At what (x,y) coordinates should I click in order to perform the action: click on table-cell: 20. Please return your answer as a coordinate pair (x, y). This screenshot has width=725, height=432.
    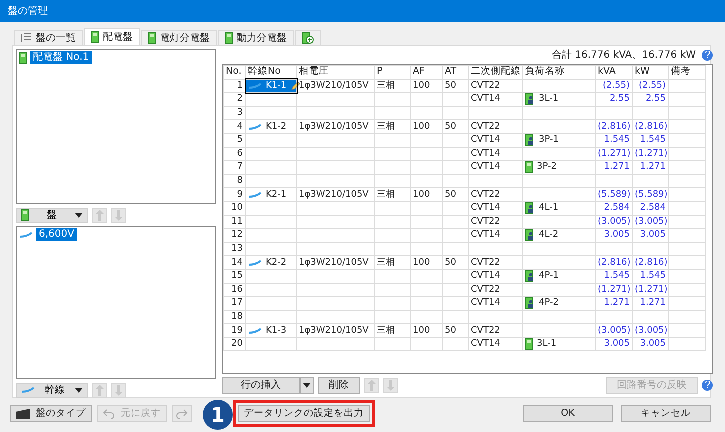
    Looking at the image, I should click on (237, 344).